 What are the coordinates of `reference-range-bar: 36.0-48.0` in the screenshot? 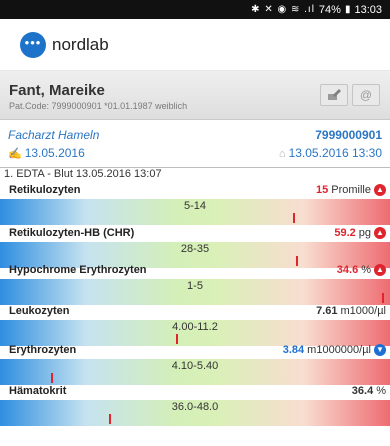 It's located at (195, 413).